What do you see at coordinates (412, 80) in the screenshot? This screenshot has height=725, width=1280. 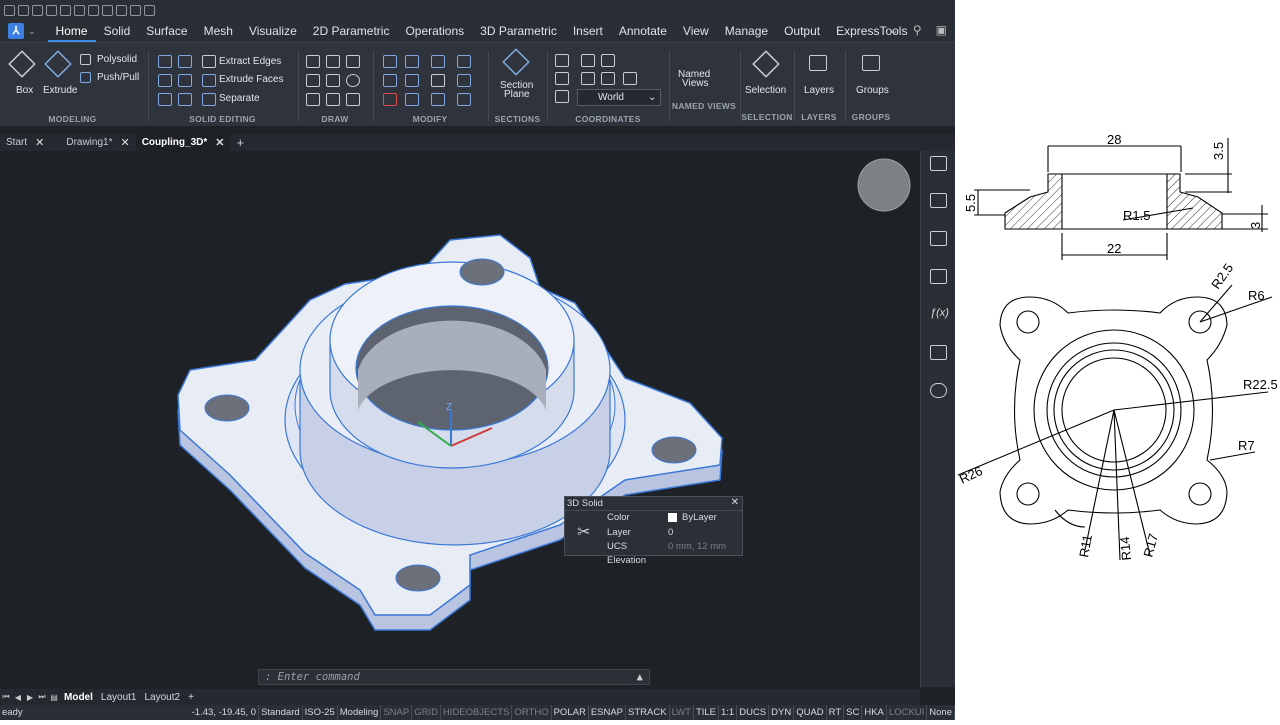 I see `scale-icon` at bounding box center [412, 80].